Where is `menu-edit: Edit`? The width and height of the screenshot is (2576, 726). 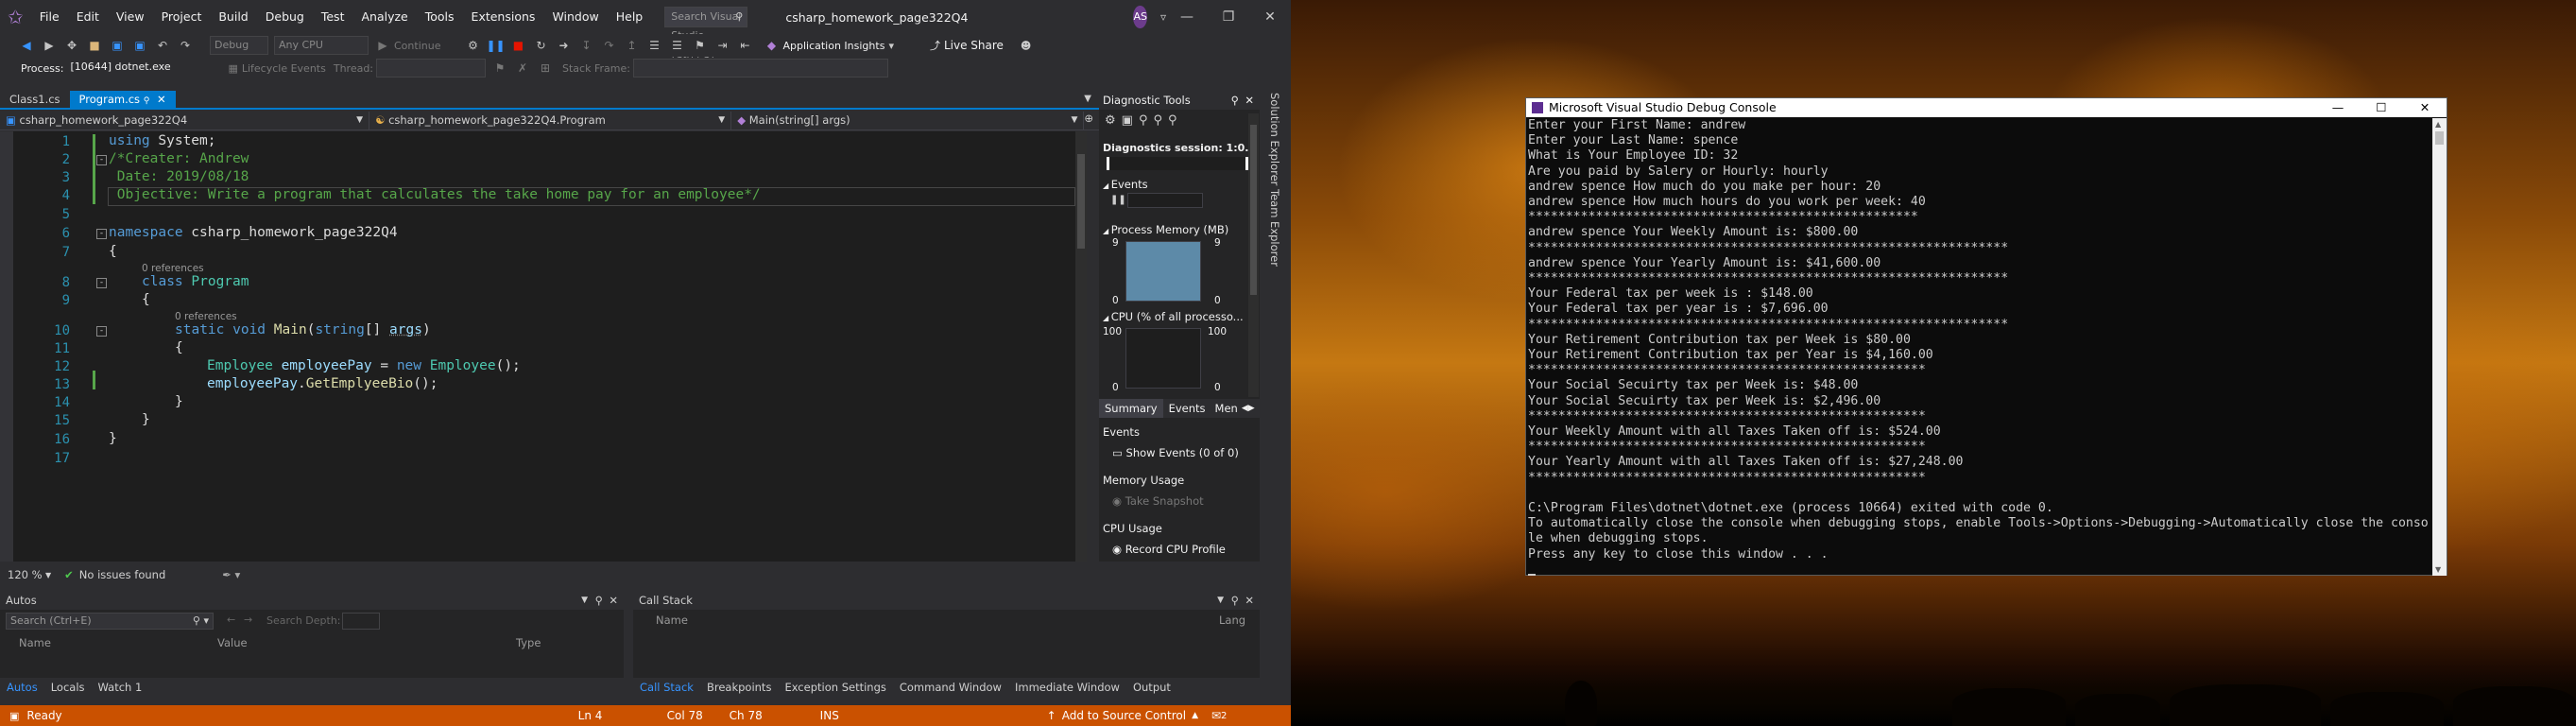 menu-edit: Edit is located at coordinates (88, 17).